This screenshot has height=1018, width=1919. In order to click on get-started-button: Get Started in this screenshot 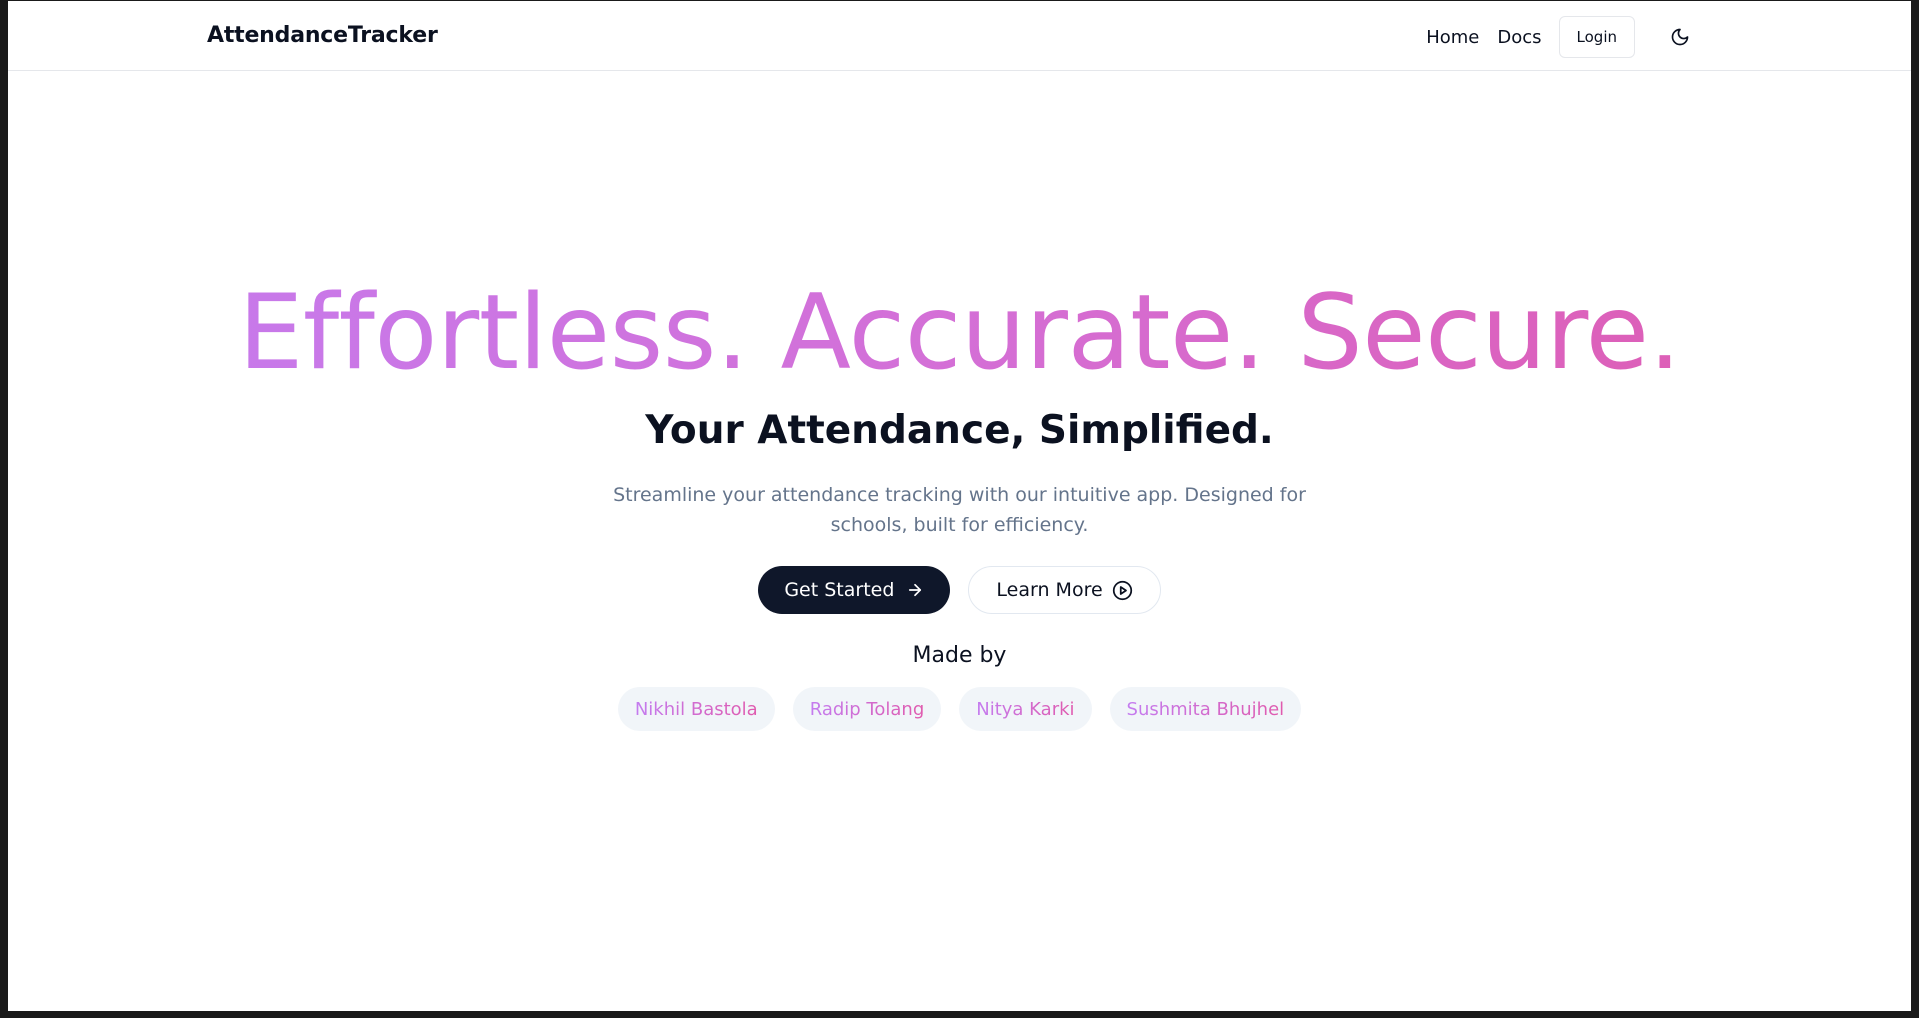, I will do `click(854, 590)`.